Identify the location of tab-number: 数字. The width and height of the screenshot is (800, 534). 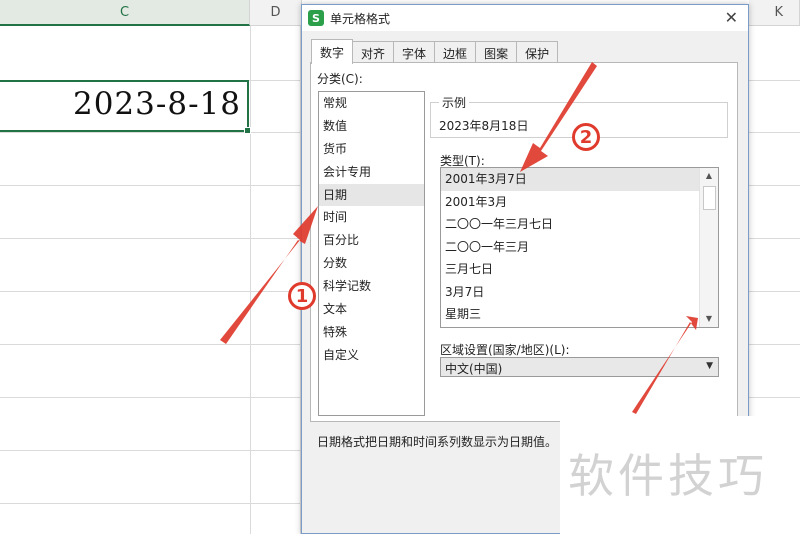
(332, 51).